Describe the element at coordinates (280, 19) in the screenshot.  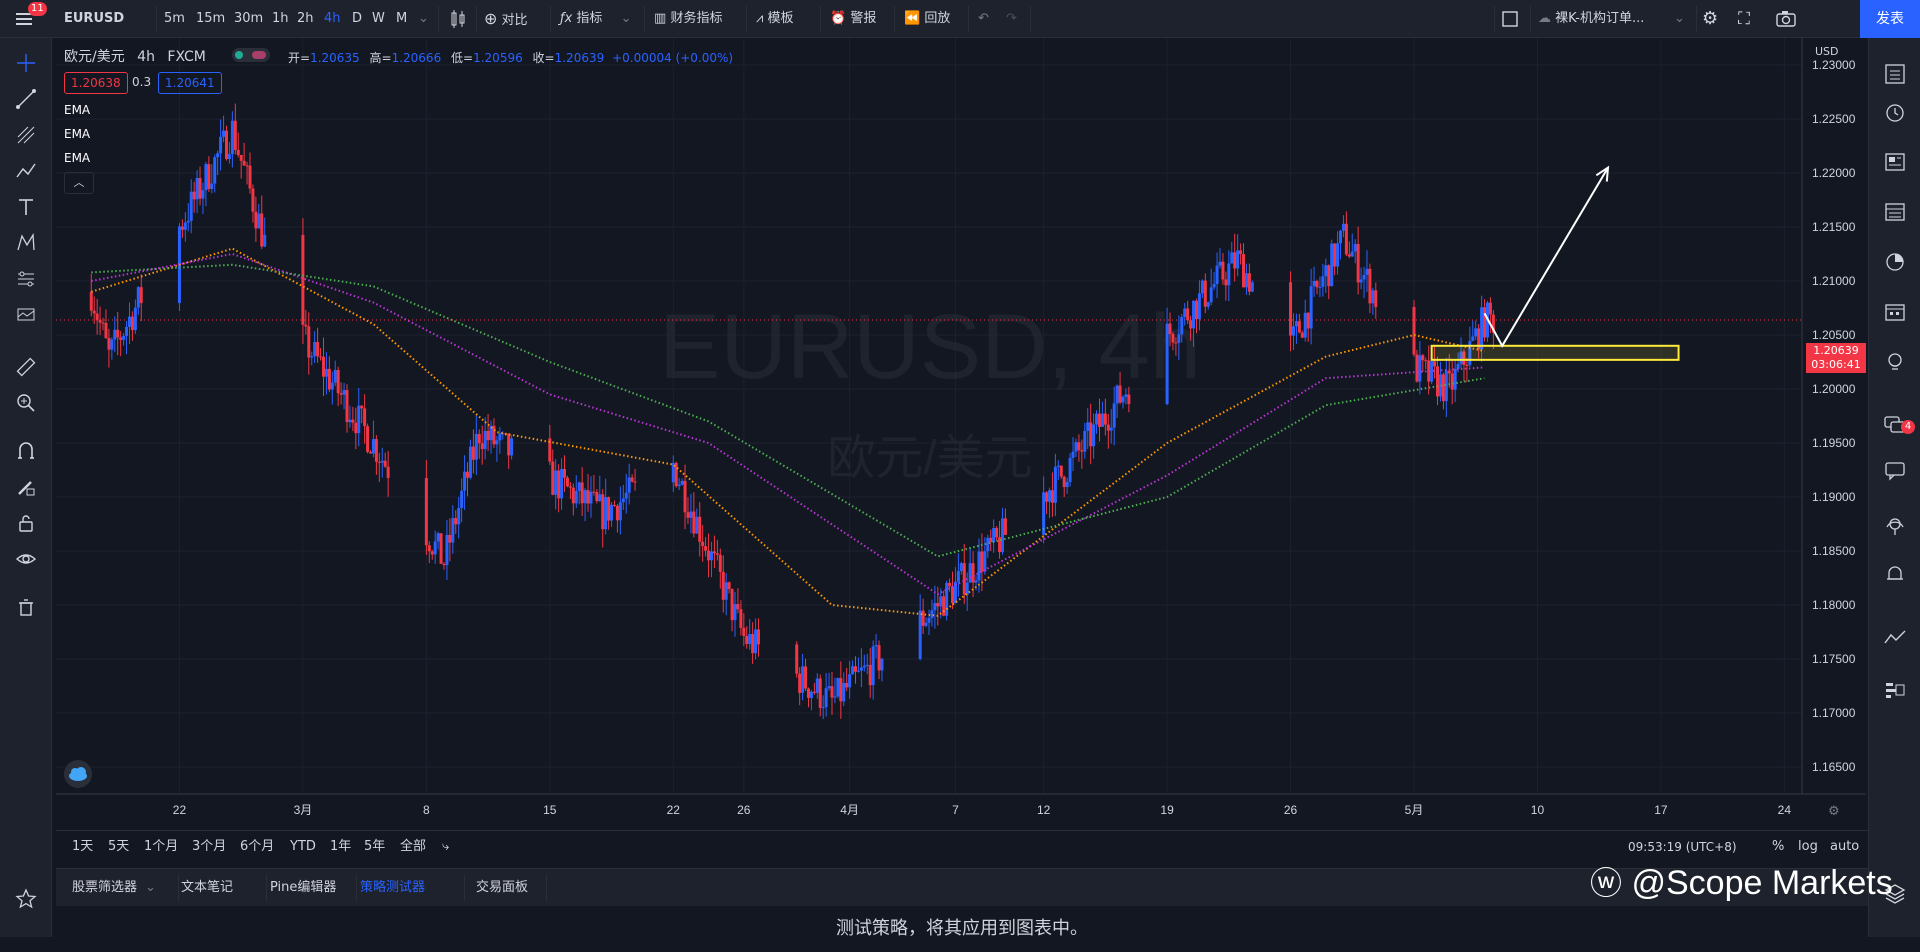
I see `interval-1h: 1h` at that location.